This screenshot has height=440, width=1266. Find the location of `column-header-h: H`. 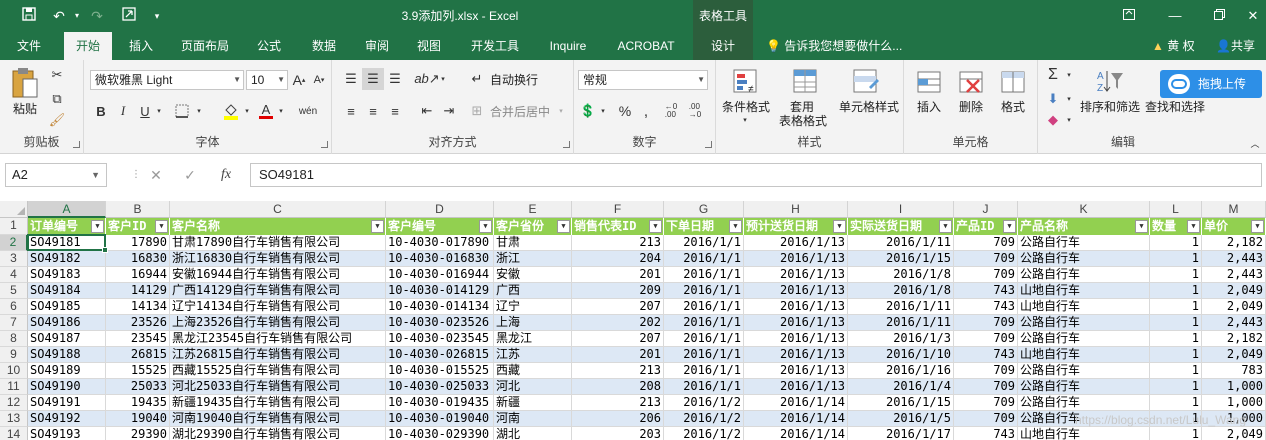

column-header-h: H is located at coordinates (796, 209).